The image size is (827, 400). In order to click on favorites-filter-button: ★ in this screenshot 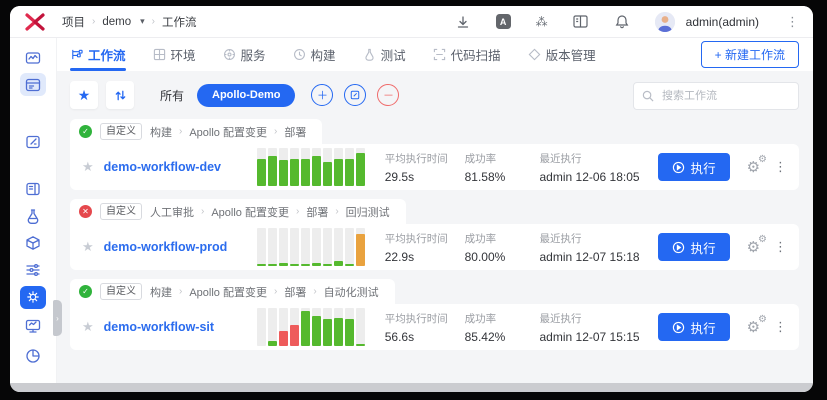, I will do `click(84, 95)`.